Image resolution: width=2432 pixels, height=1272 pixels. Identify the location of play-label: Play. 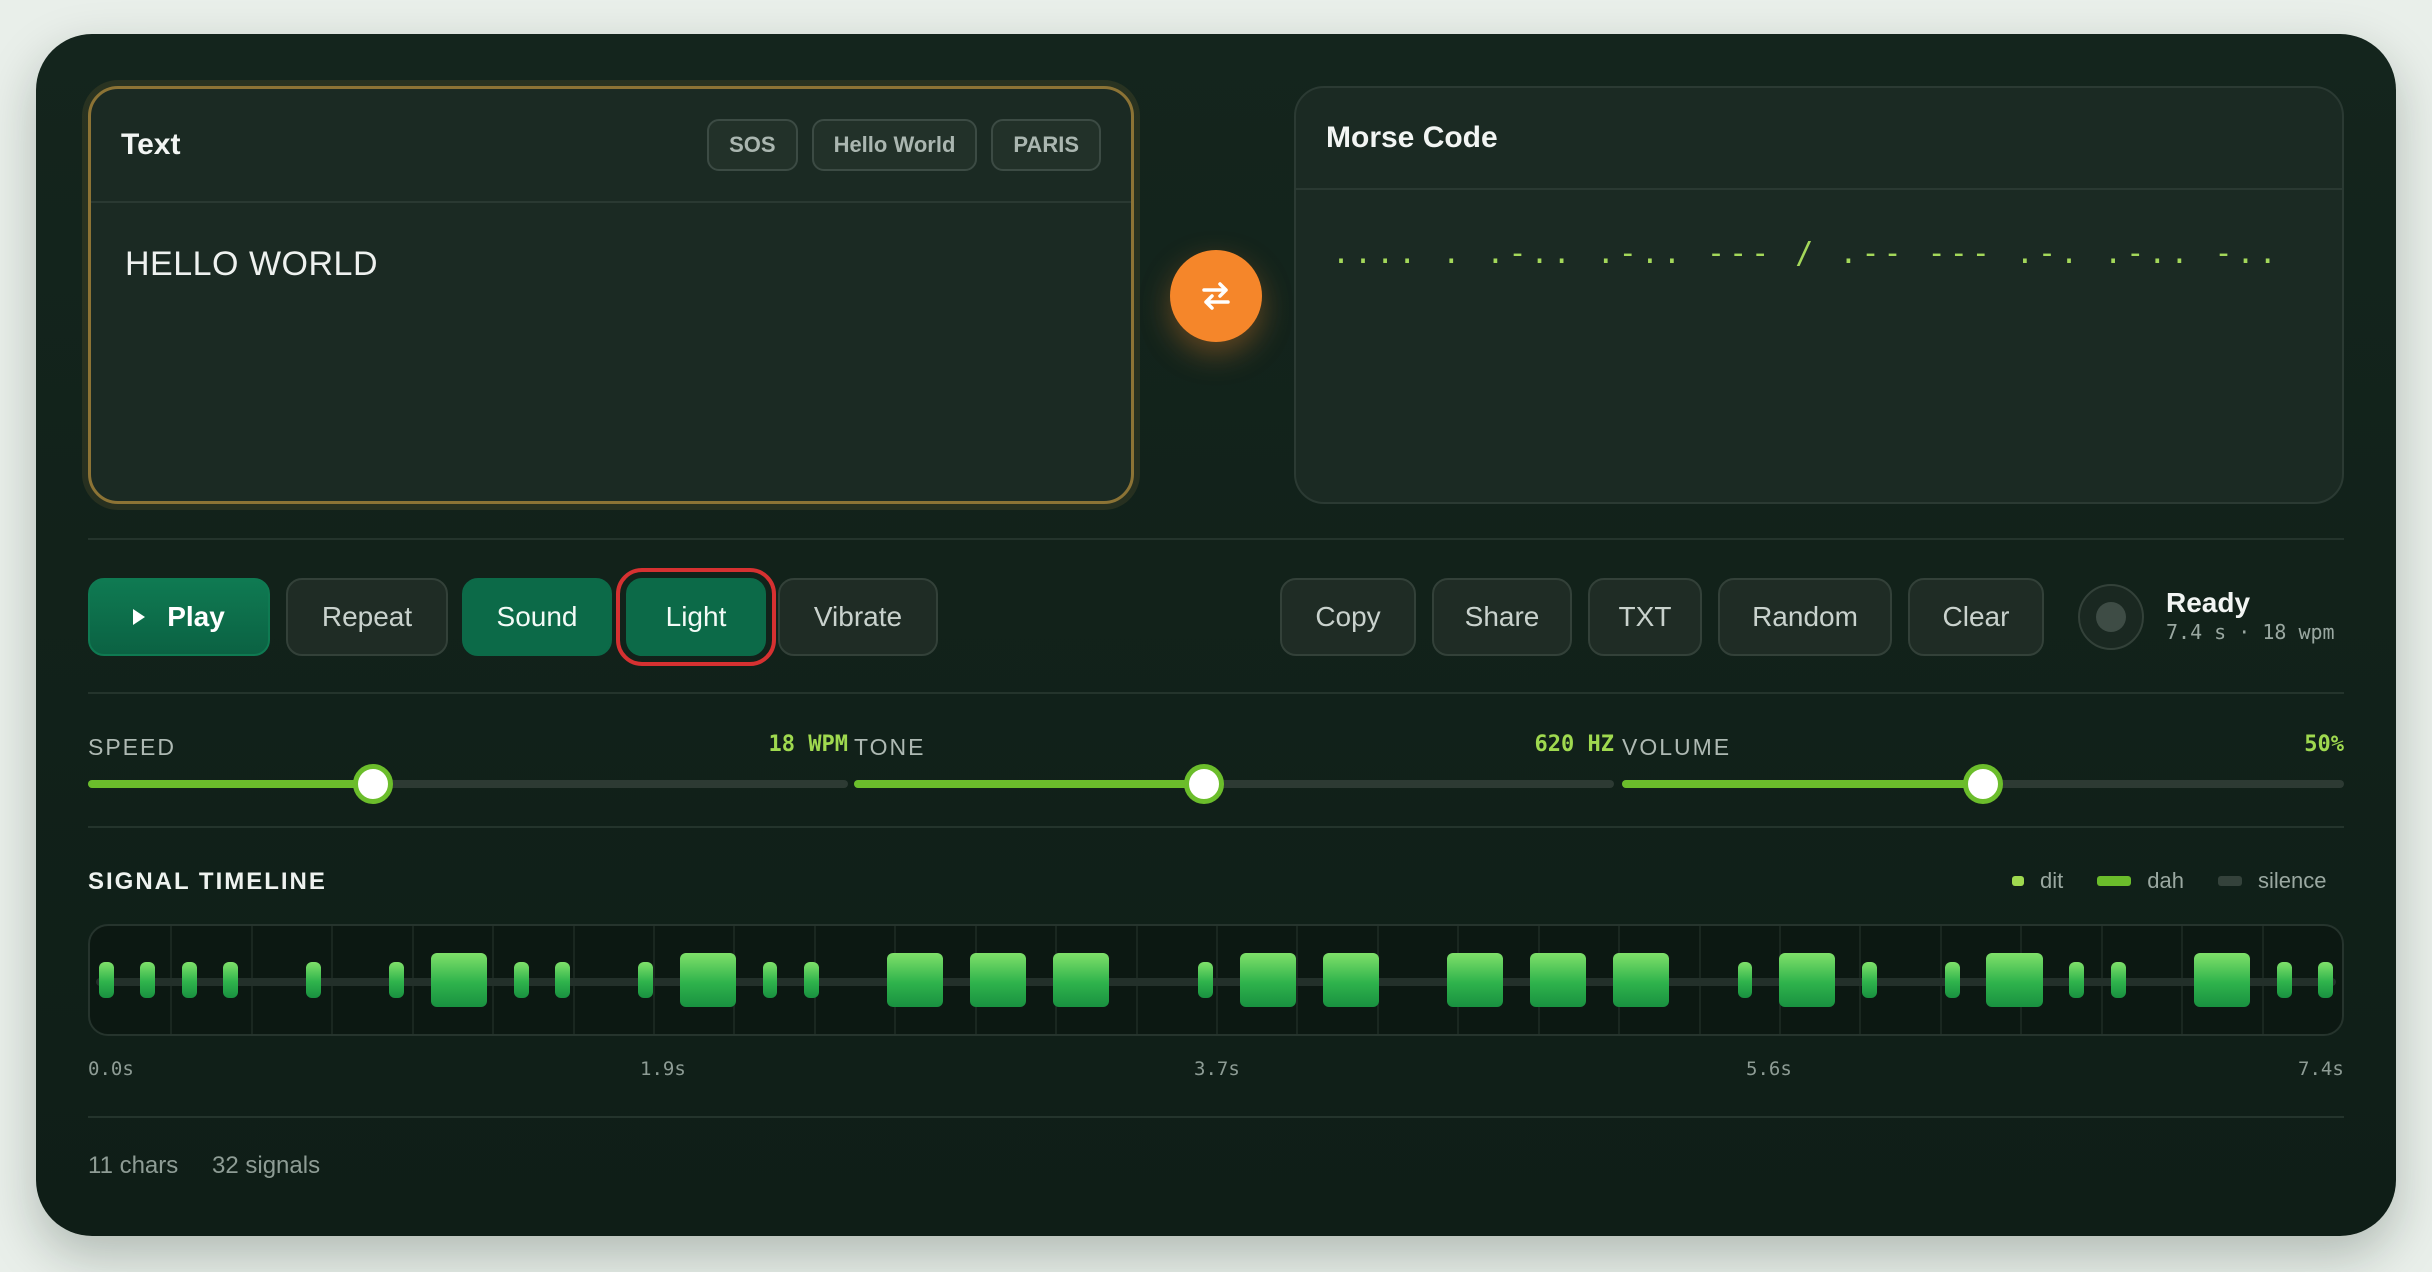
(196, 616).